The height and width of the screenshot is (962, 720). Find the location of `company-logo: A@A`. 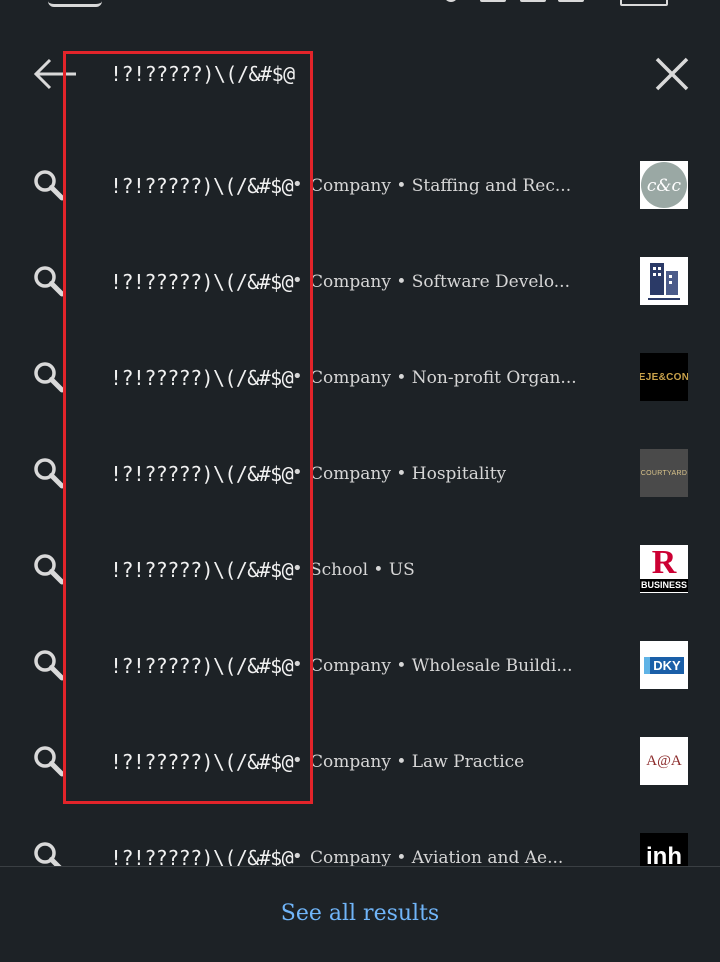

company-logo: A@A is located at coordinates (664, 761).